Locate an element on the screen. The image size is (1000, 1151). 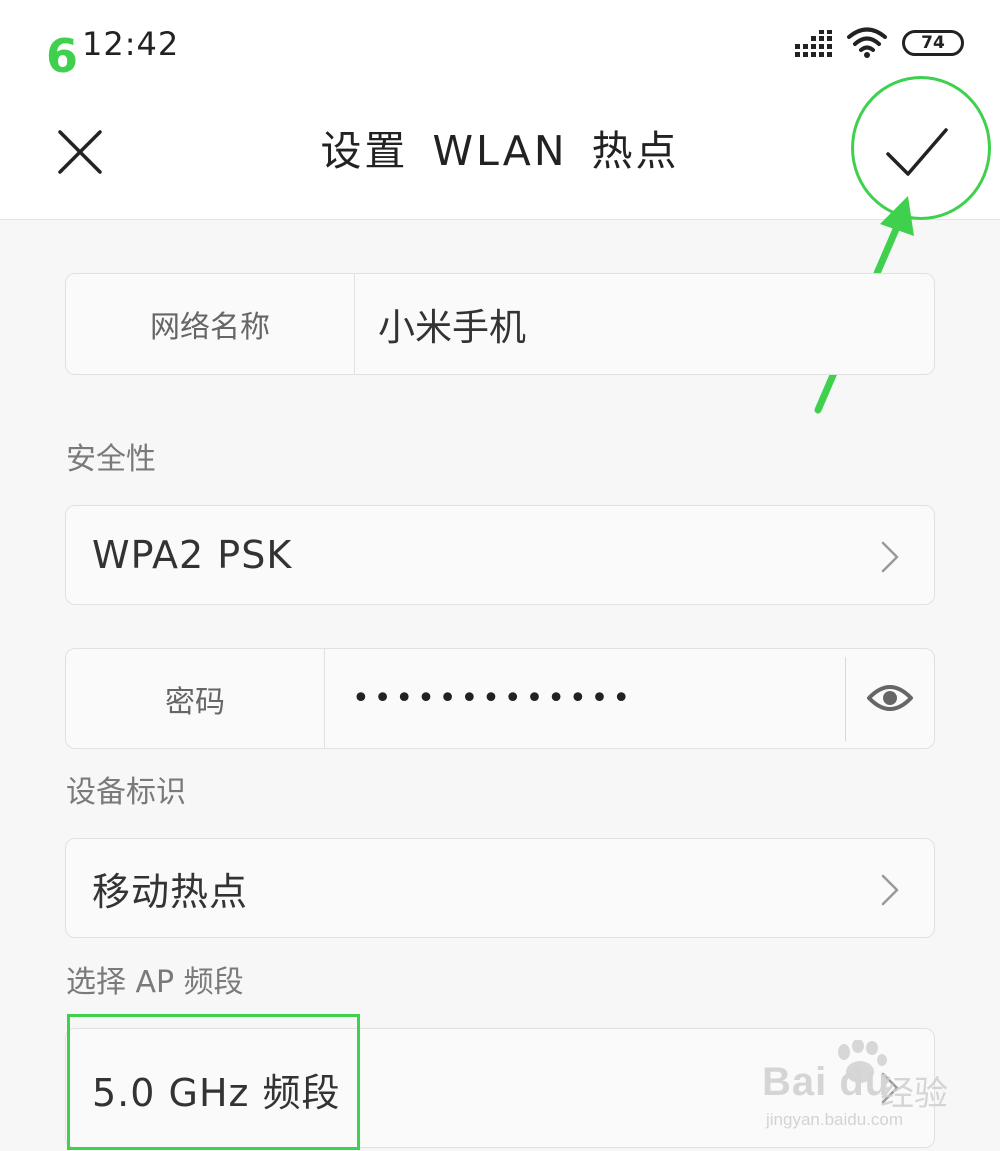
page-title: 设置 WLAN 热点 is located at coordinates (500, 151).